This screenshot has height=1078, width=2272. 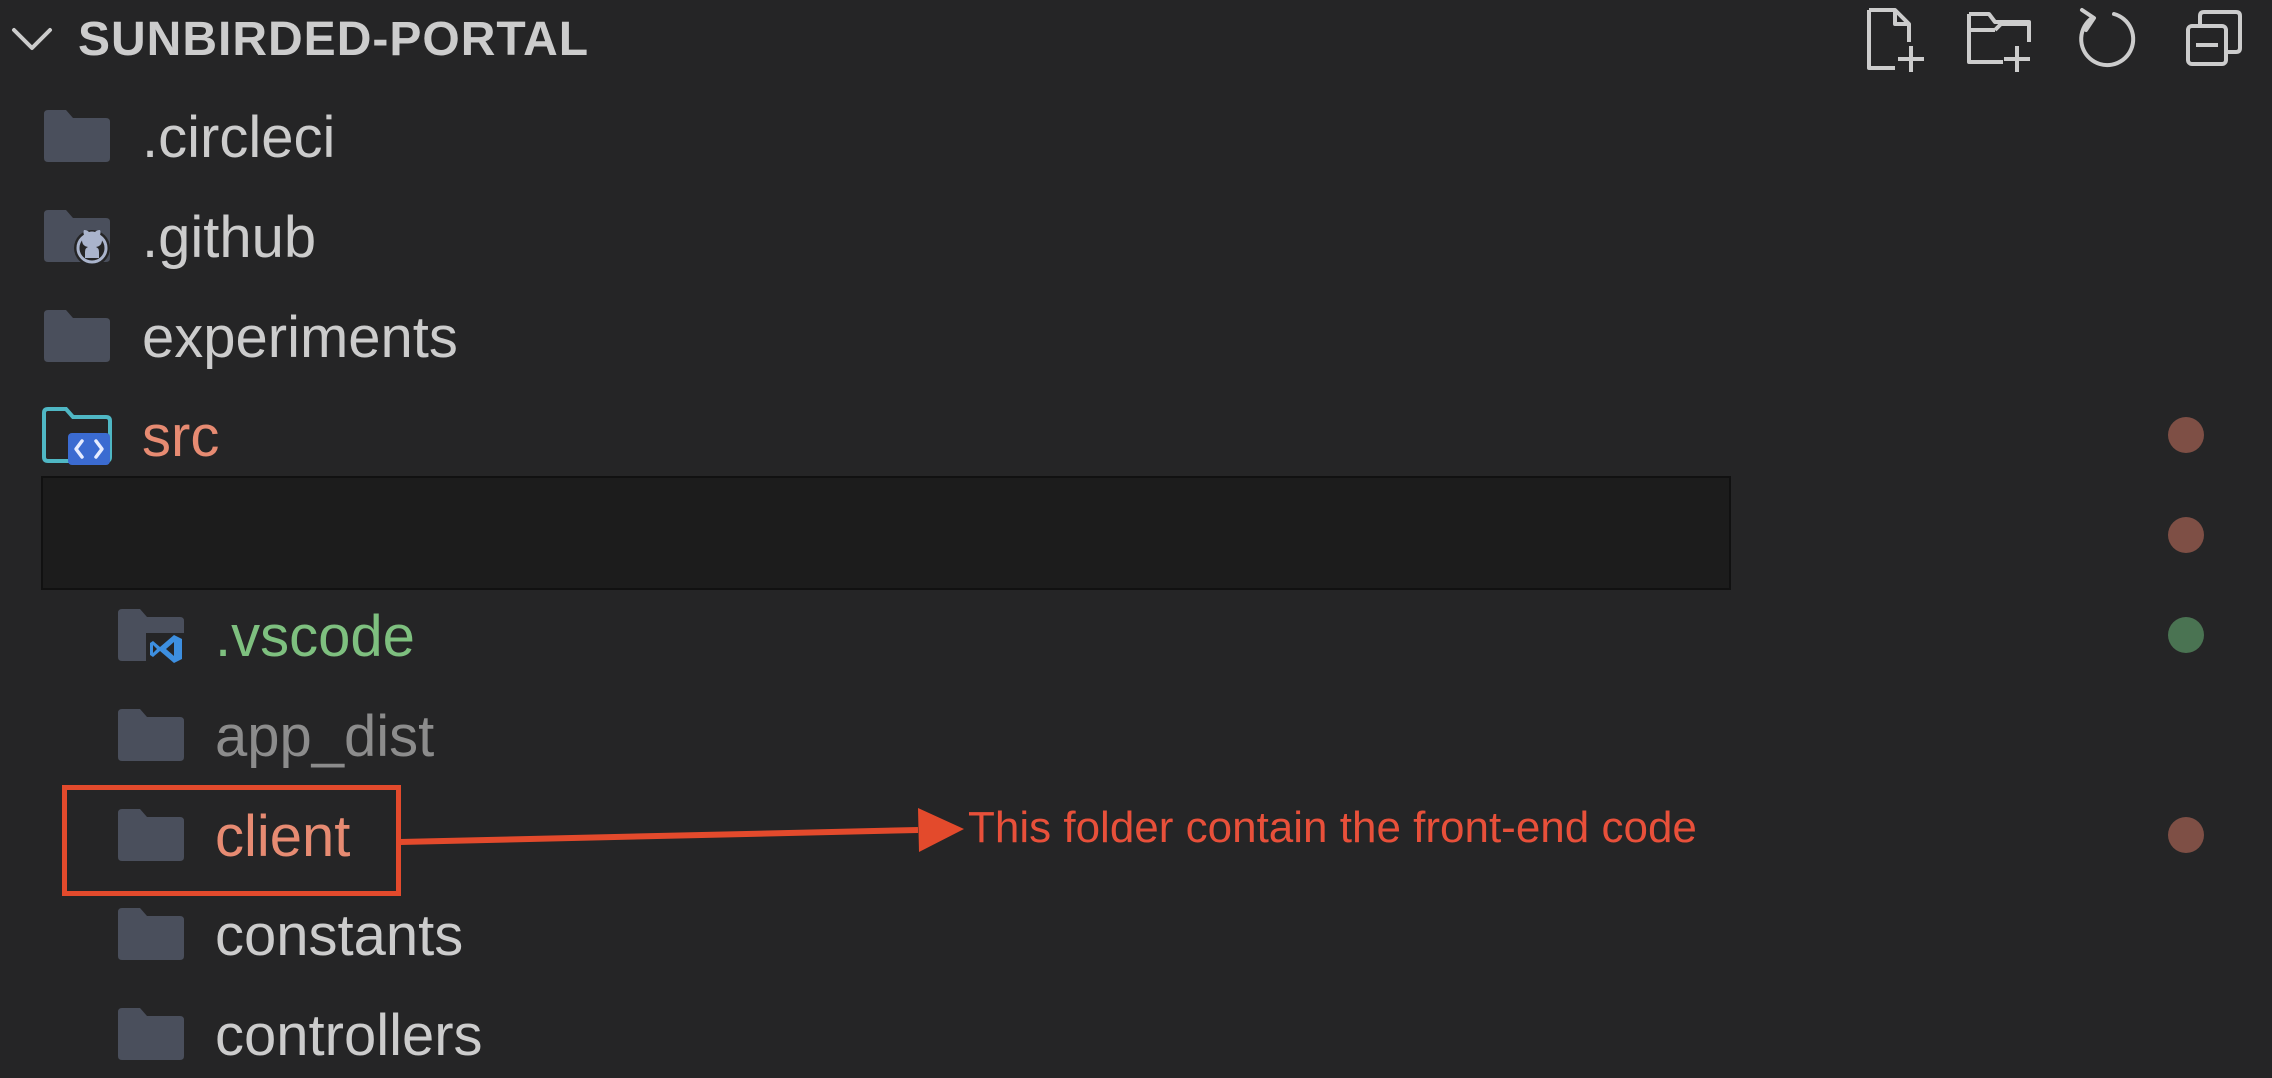 What do you see at coordinates (1136, 934) in the screenshot?
I see `tree-item-constants: constants` at bounding box center [1136, 934].